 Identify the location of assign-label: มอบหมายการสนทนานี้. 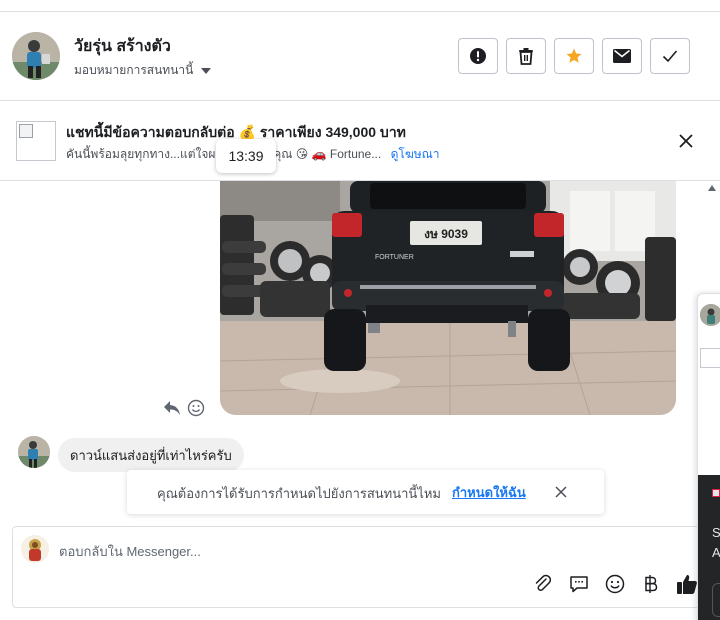
(134, 70).